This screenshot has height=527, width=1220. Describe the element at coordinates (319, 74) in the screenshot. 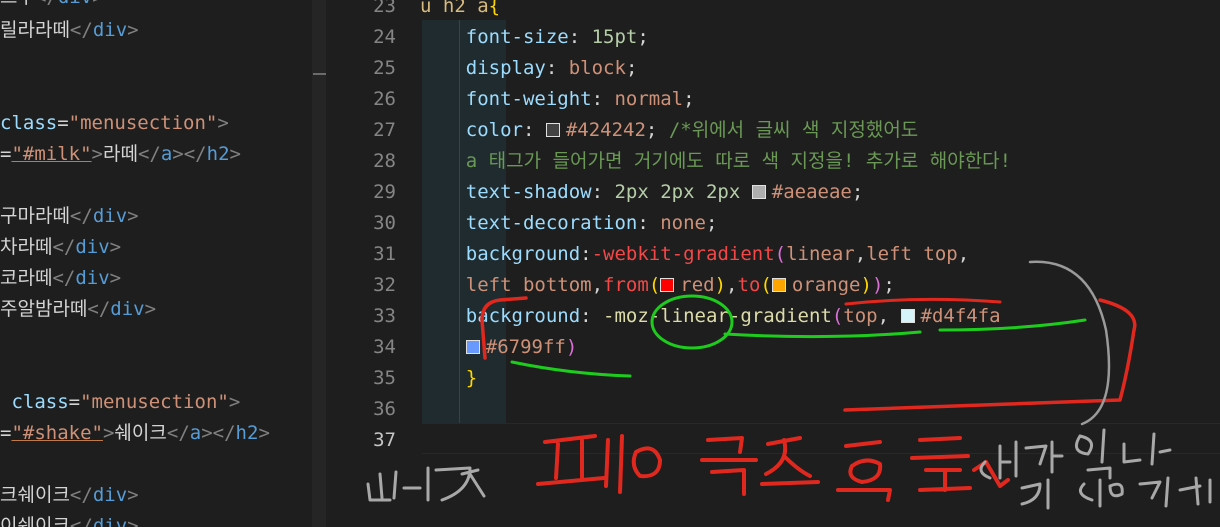

I see `scrollbar-thumb` at that location.